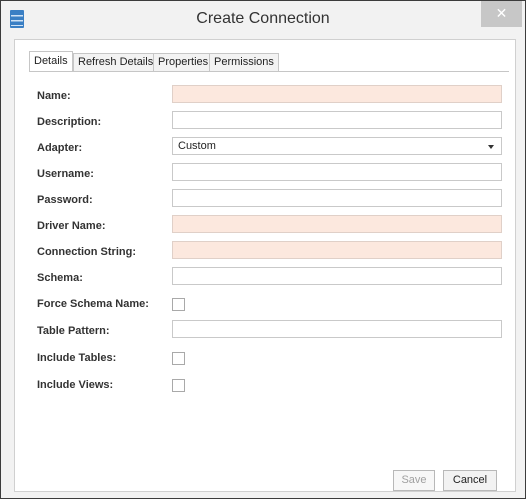 The height and width of the screenshot is (499, 526). I want to click on password-label: Password:, so click(65, 200).